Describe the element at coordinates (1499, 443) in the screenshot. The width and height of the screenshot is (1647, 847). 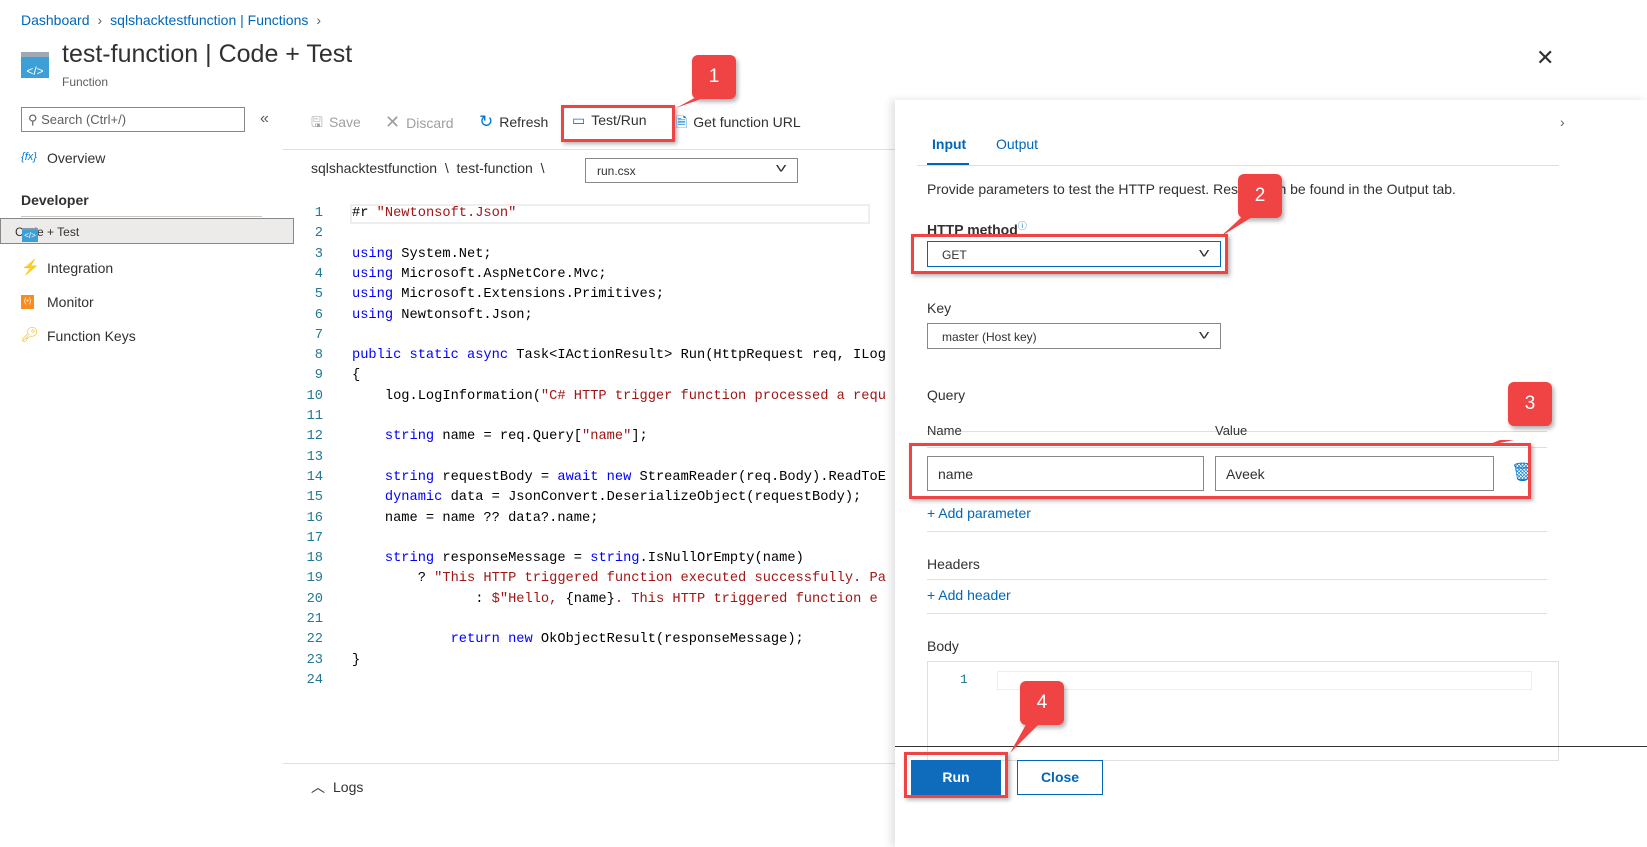
I see `callout-pointer-3b` at that location.